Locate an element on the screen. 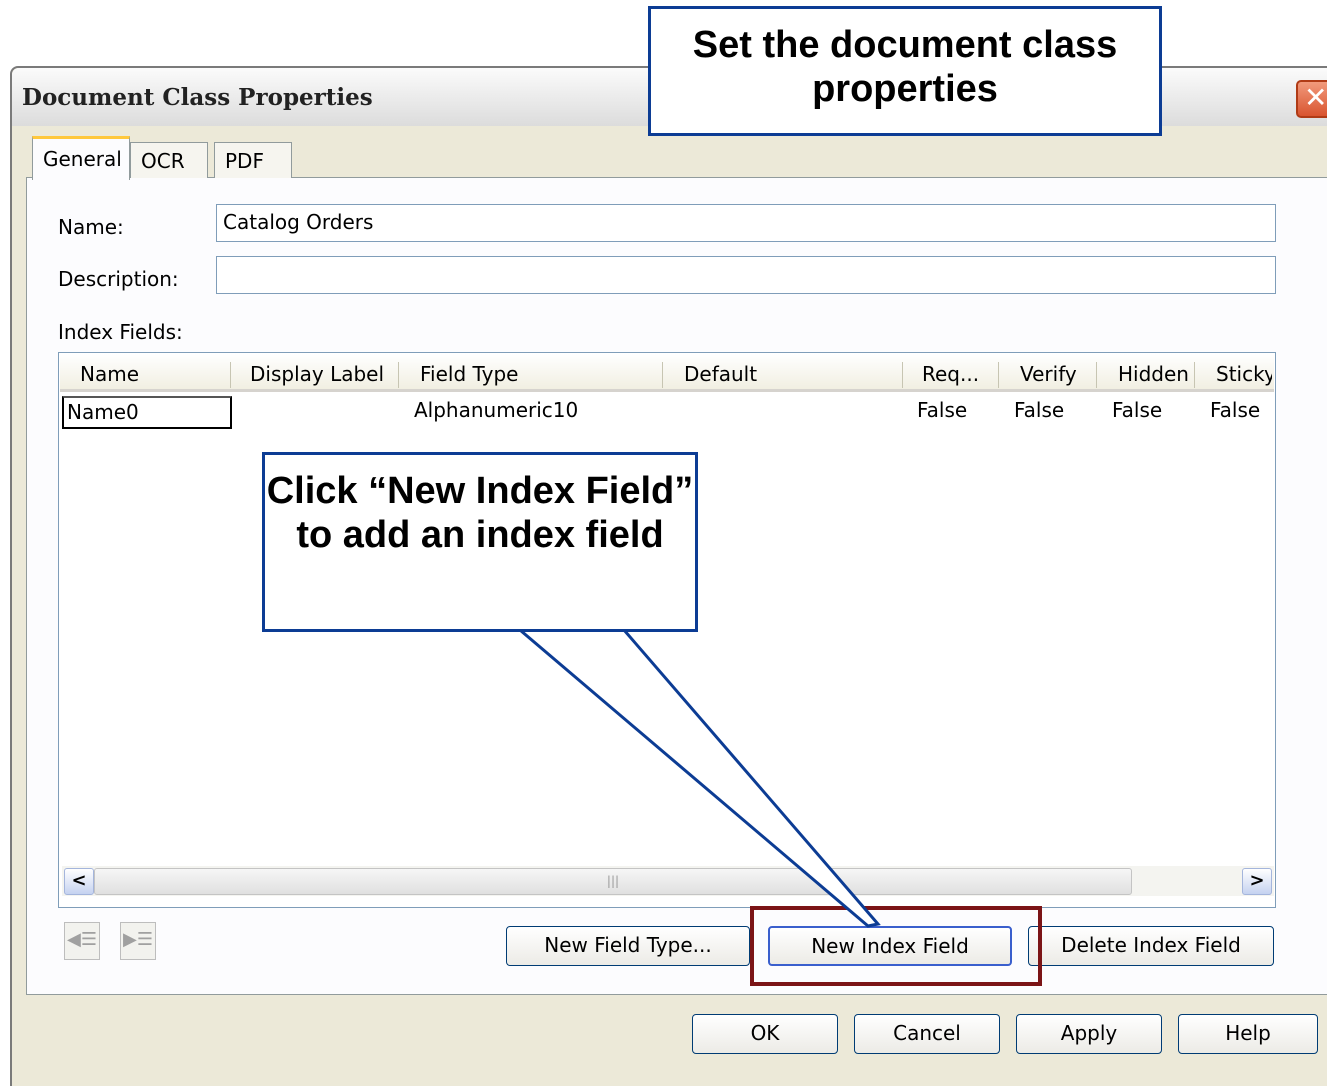  callout-text: Set the document class properties is located at coordinates (905, 67).